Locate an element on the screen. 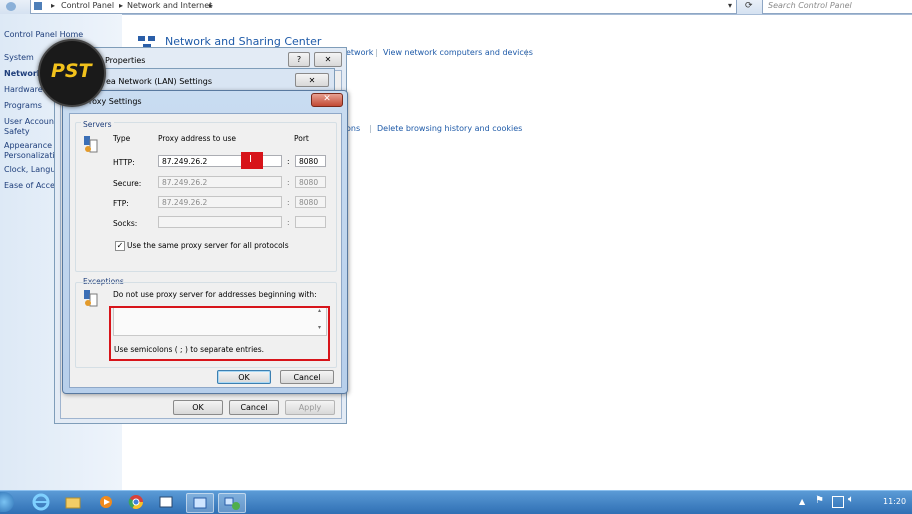 The width and height of the screenshot is (912, 514). help-button: ? is located at coordinates (299, 59).